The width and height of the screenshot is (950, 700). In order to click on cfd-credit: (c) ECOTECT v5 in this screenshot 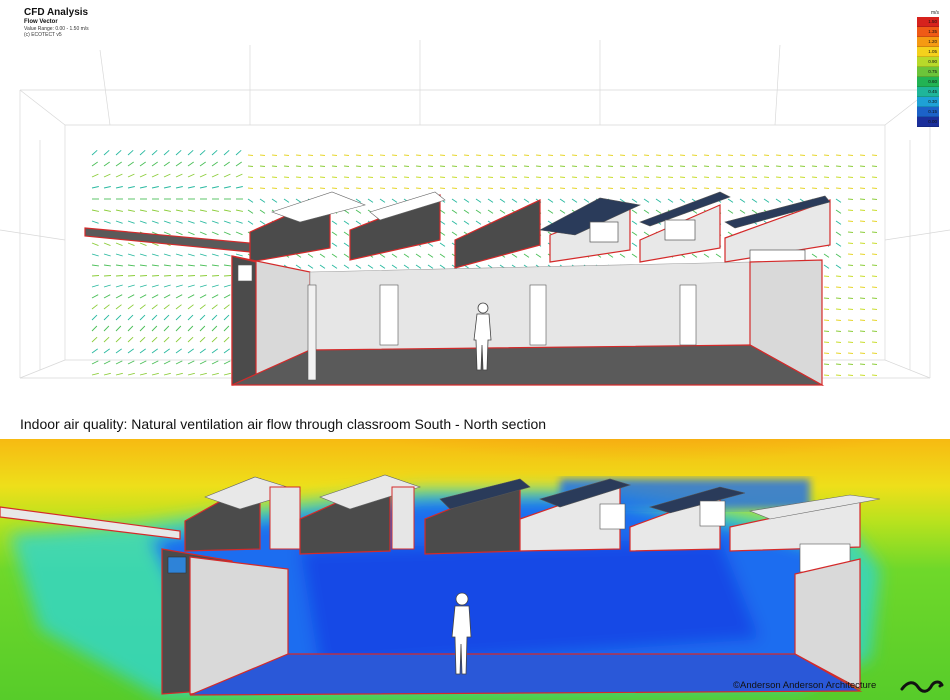, I will do `click(43, 35)`.